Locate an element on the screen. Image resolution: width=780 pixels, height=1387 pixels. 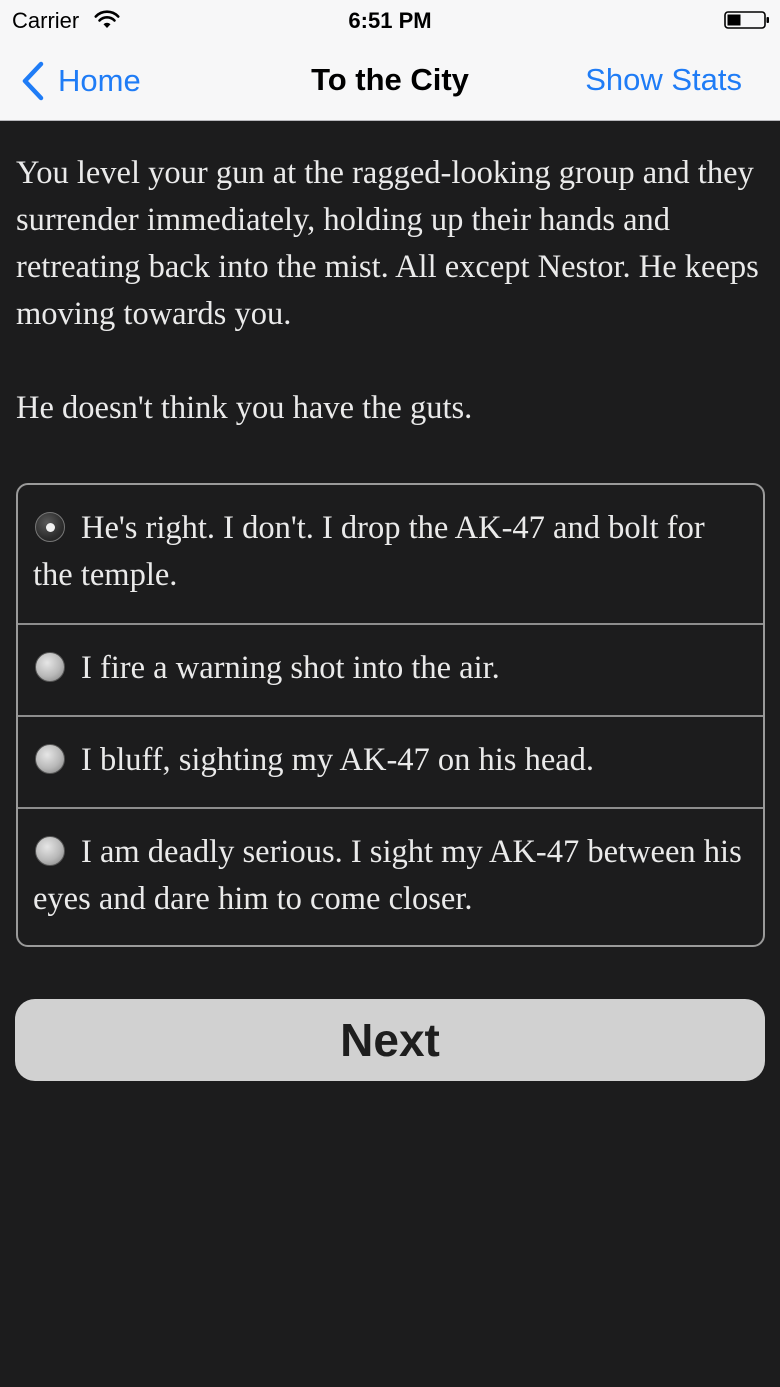
choice-option: I bluff, sighting my AK-47 on his head. is located at coordinates (390, 763).